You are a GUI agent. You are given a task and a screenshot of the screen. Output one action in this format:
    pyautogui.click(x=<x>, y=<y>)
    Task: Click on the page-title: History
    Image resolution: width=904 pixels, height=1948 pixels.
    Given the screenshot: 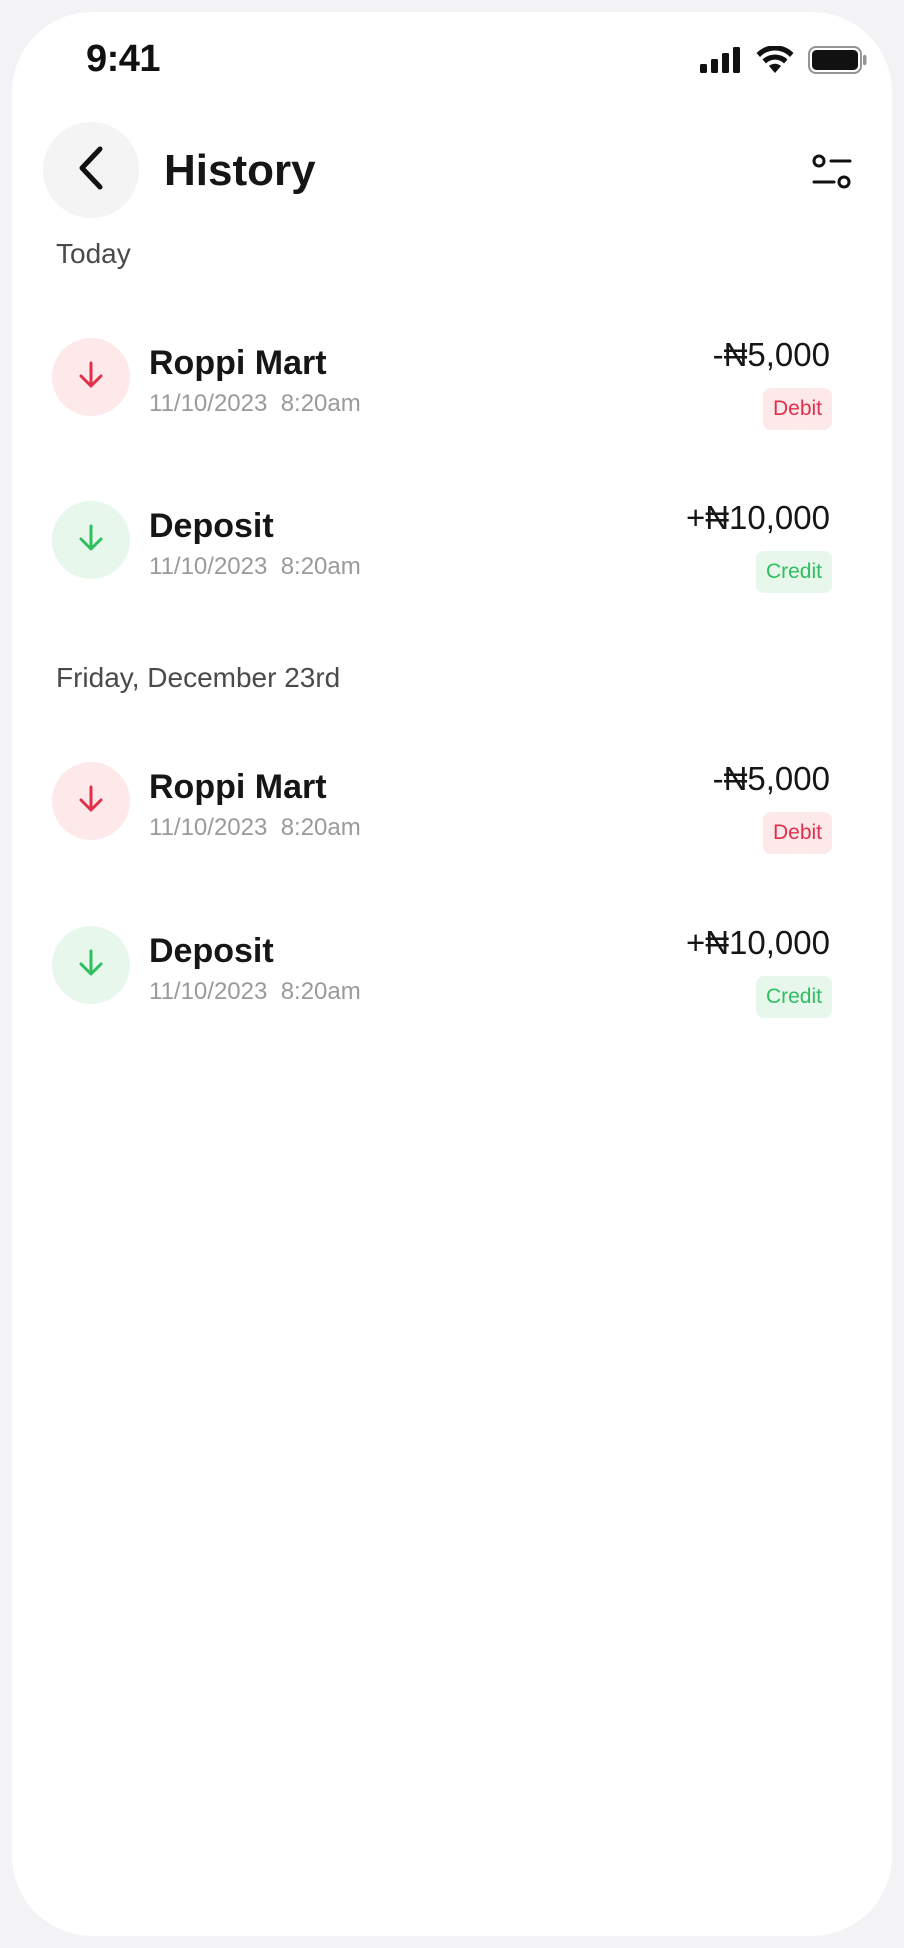 What is the action you would take?
    pyautogui.click(x=240, y=170)
    